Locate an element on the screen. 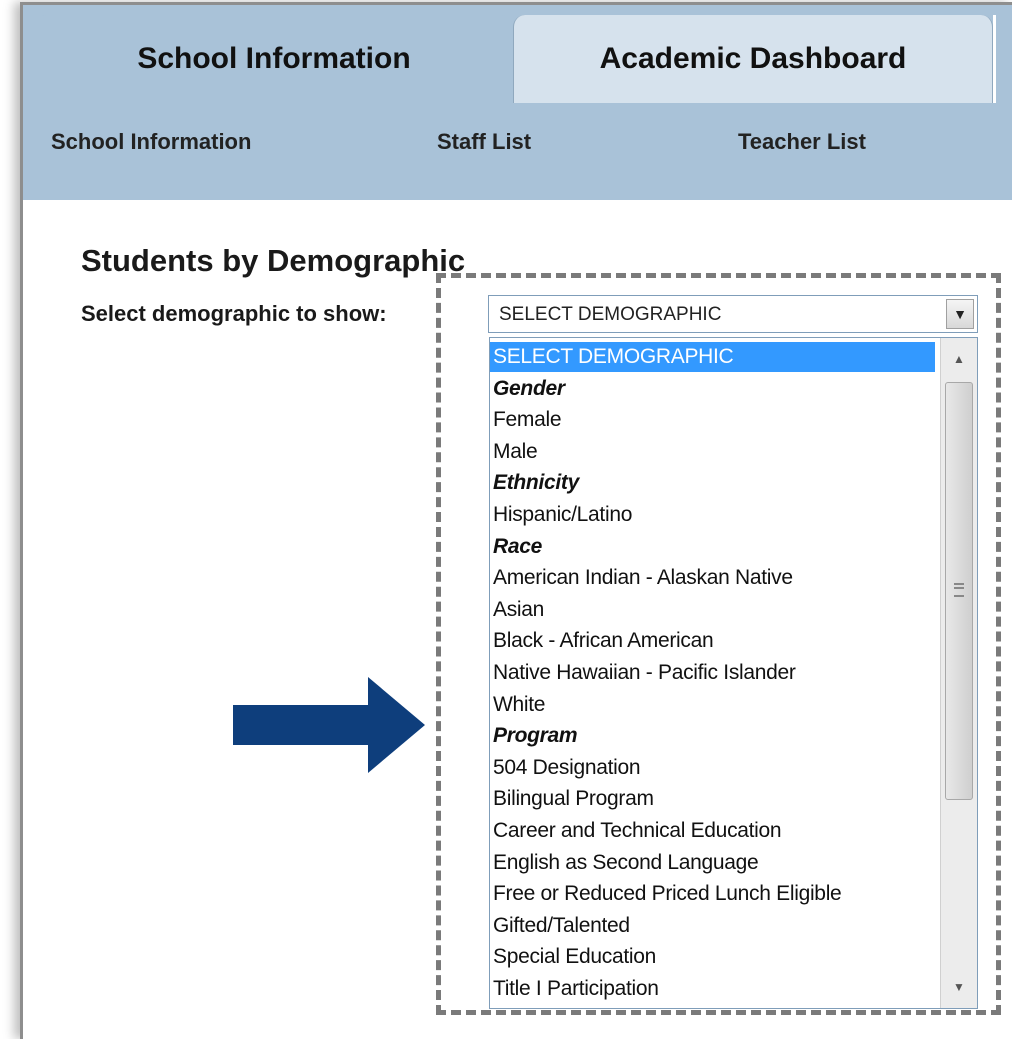 Image resolution: width=1012 pixels, height=1039 pixels. chevron-down-icon: ▼ is located at coordinates (960, 314).